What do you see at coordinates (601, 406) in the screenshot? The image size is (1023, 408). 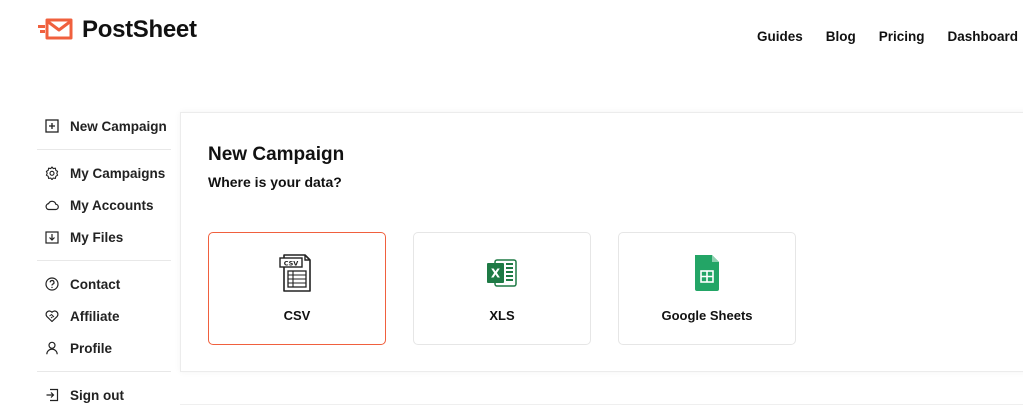 I see `next-section-edge` at bounding box center [601, 406].